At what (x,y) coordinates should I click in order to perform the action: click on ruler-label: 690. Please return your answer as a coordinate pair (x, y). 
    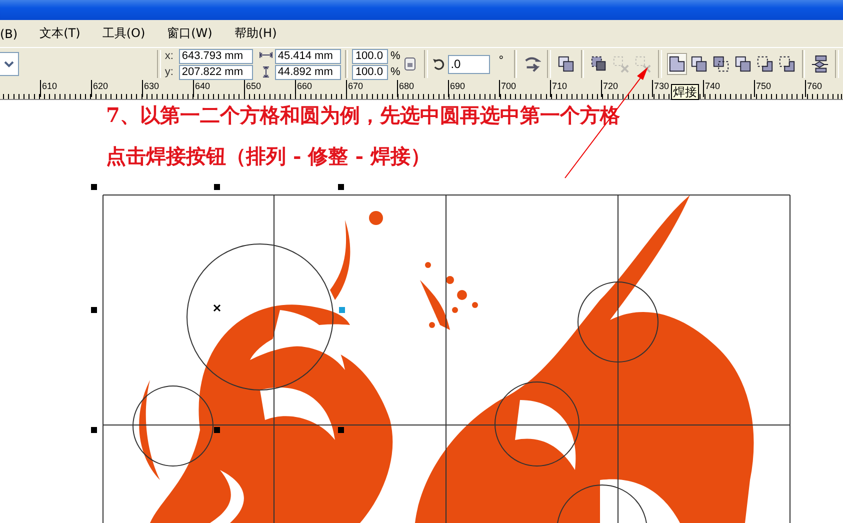
    Looking at the image, I should click on (473, 88).